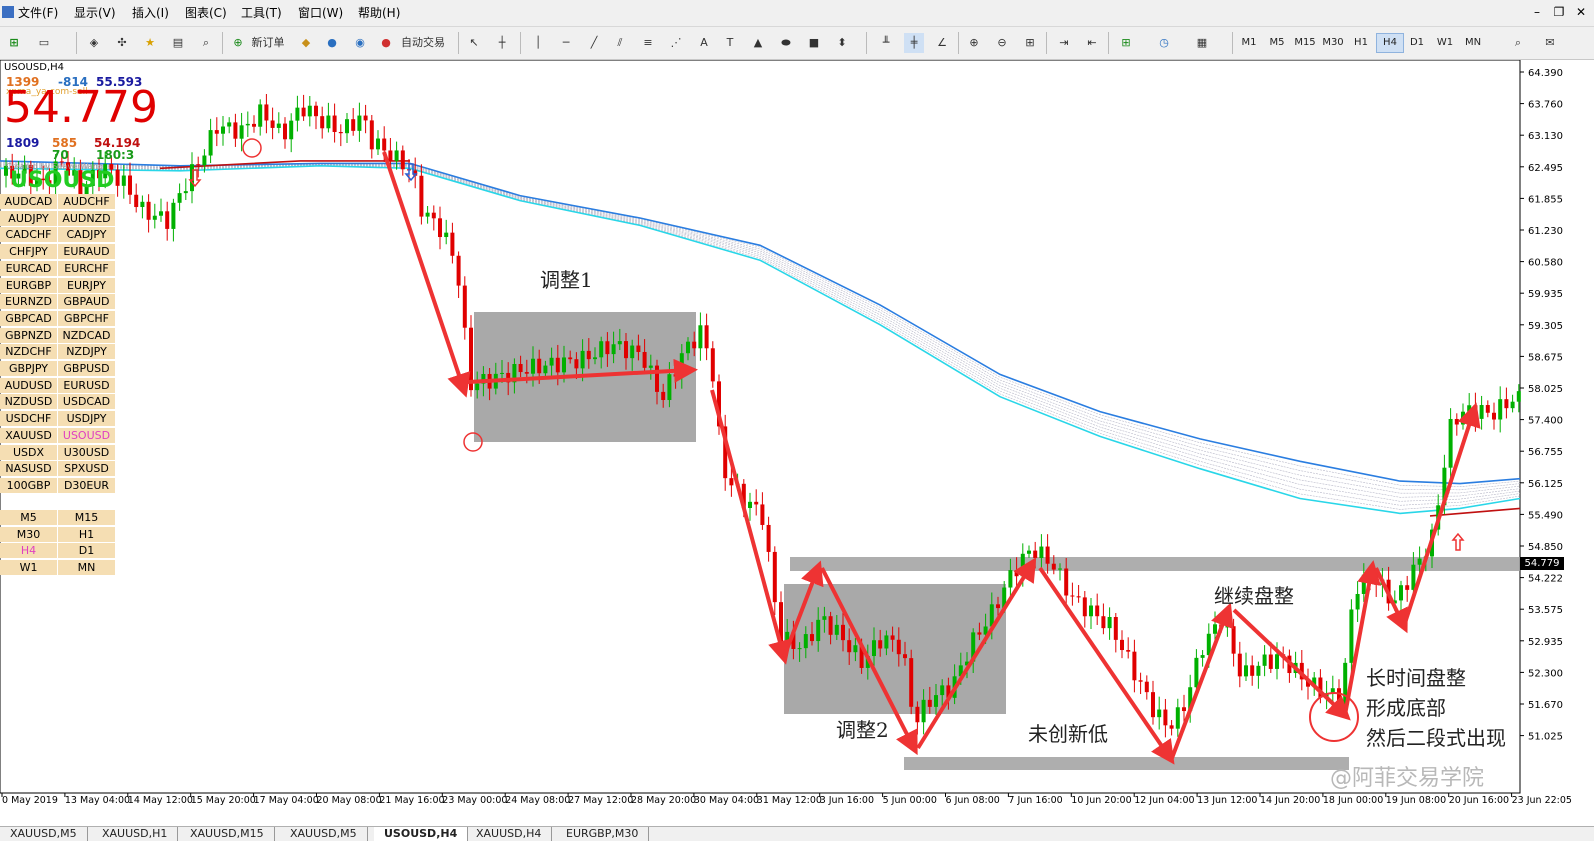 The image size is (1594, 841). What do you see at coordinates (1361, 43) in the screenshot?
I see `tf-h1: H1` at bounding box center [1361, 43].